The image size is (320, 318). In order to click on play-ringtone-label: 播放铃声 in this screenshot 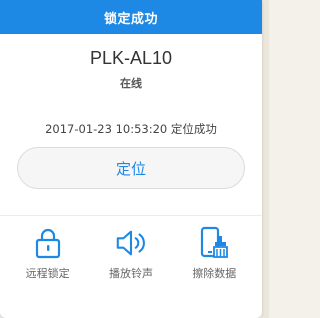, I will do `click(130, 273)`.